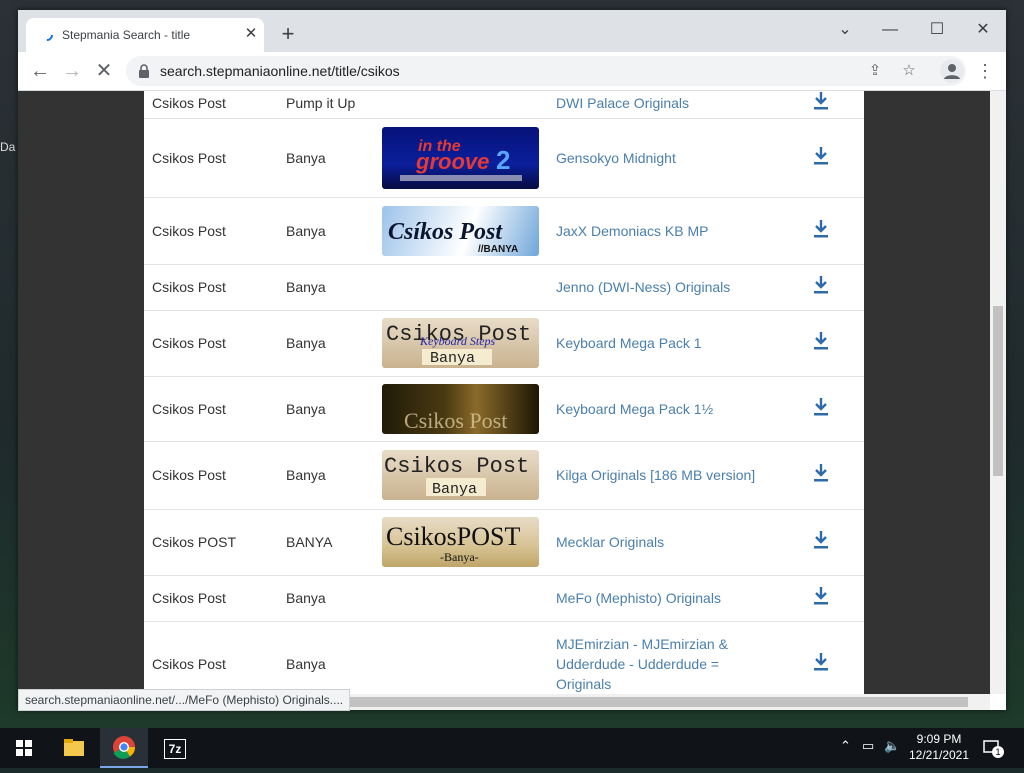  What do you see at coordinates (321, 102) in the screenshot?
I see `song-artist: Pump it Up` at bounding box center [321, 102].